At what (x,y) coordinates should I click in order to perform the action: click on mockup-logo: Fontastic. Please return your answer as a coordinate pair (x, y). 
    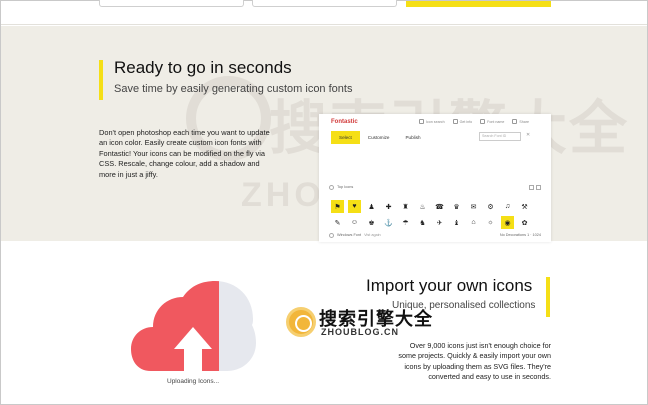
    Looking at the image, I should click on (344, 122).